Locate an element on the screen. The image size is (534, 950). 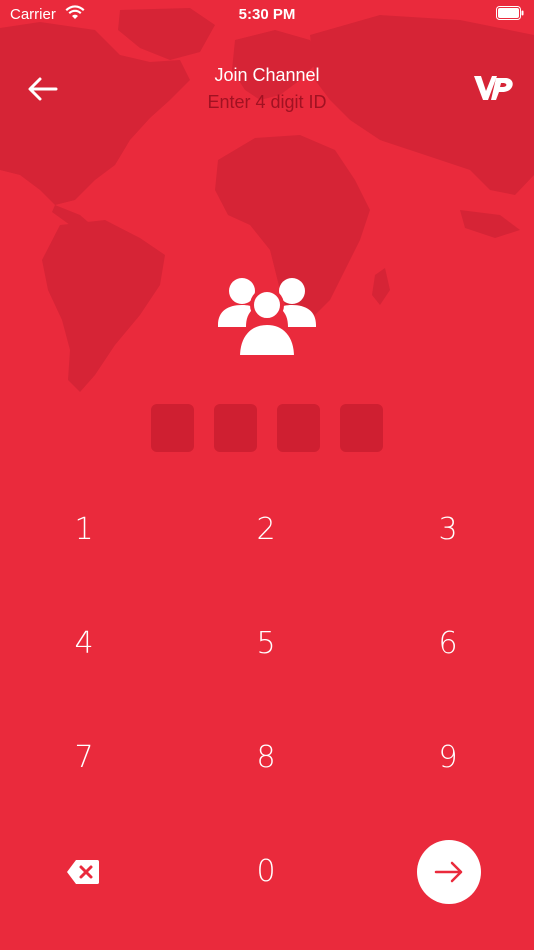
keypad-key-7: 7 is located at coordinates (84, 757).